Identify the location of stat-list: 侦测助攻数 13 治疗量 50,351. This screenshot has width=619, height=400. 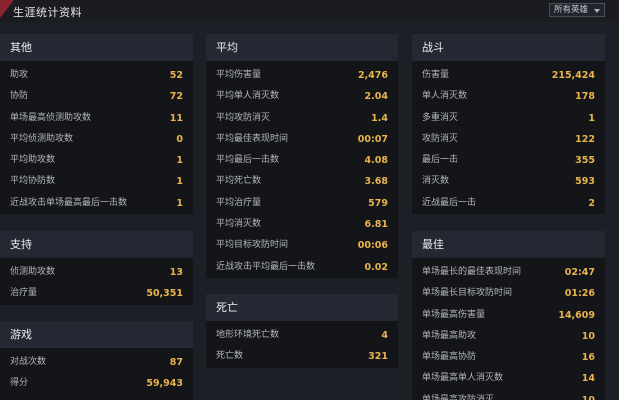
(96, 281).